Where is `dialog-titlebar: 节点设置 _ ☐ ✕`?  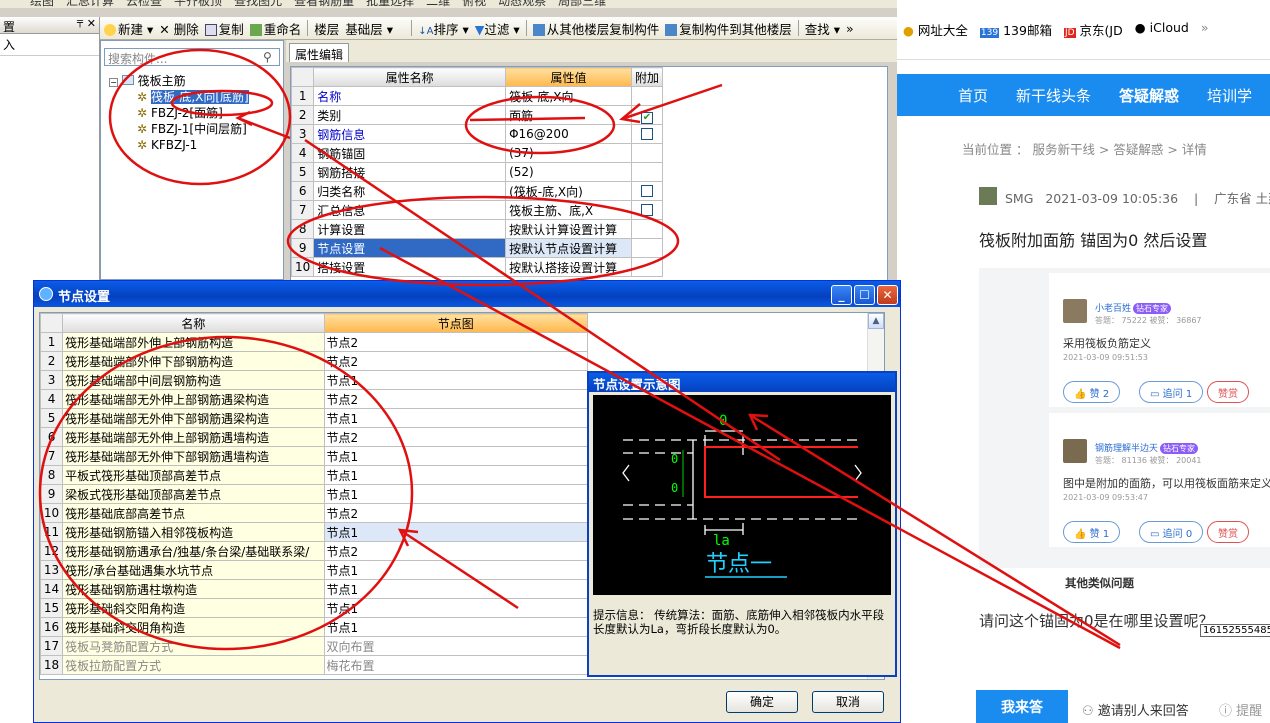 dialog-titlebar: 节点设置 _ ☐ ✕ is located at coordinates (467, 294).